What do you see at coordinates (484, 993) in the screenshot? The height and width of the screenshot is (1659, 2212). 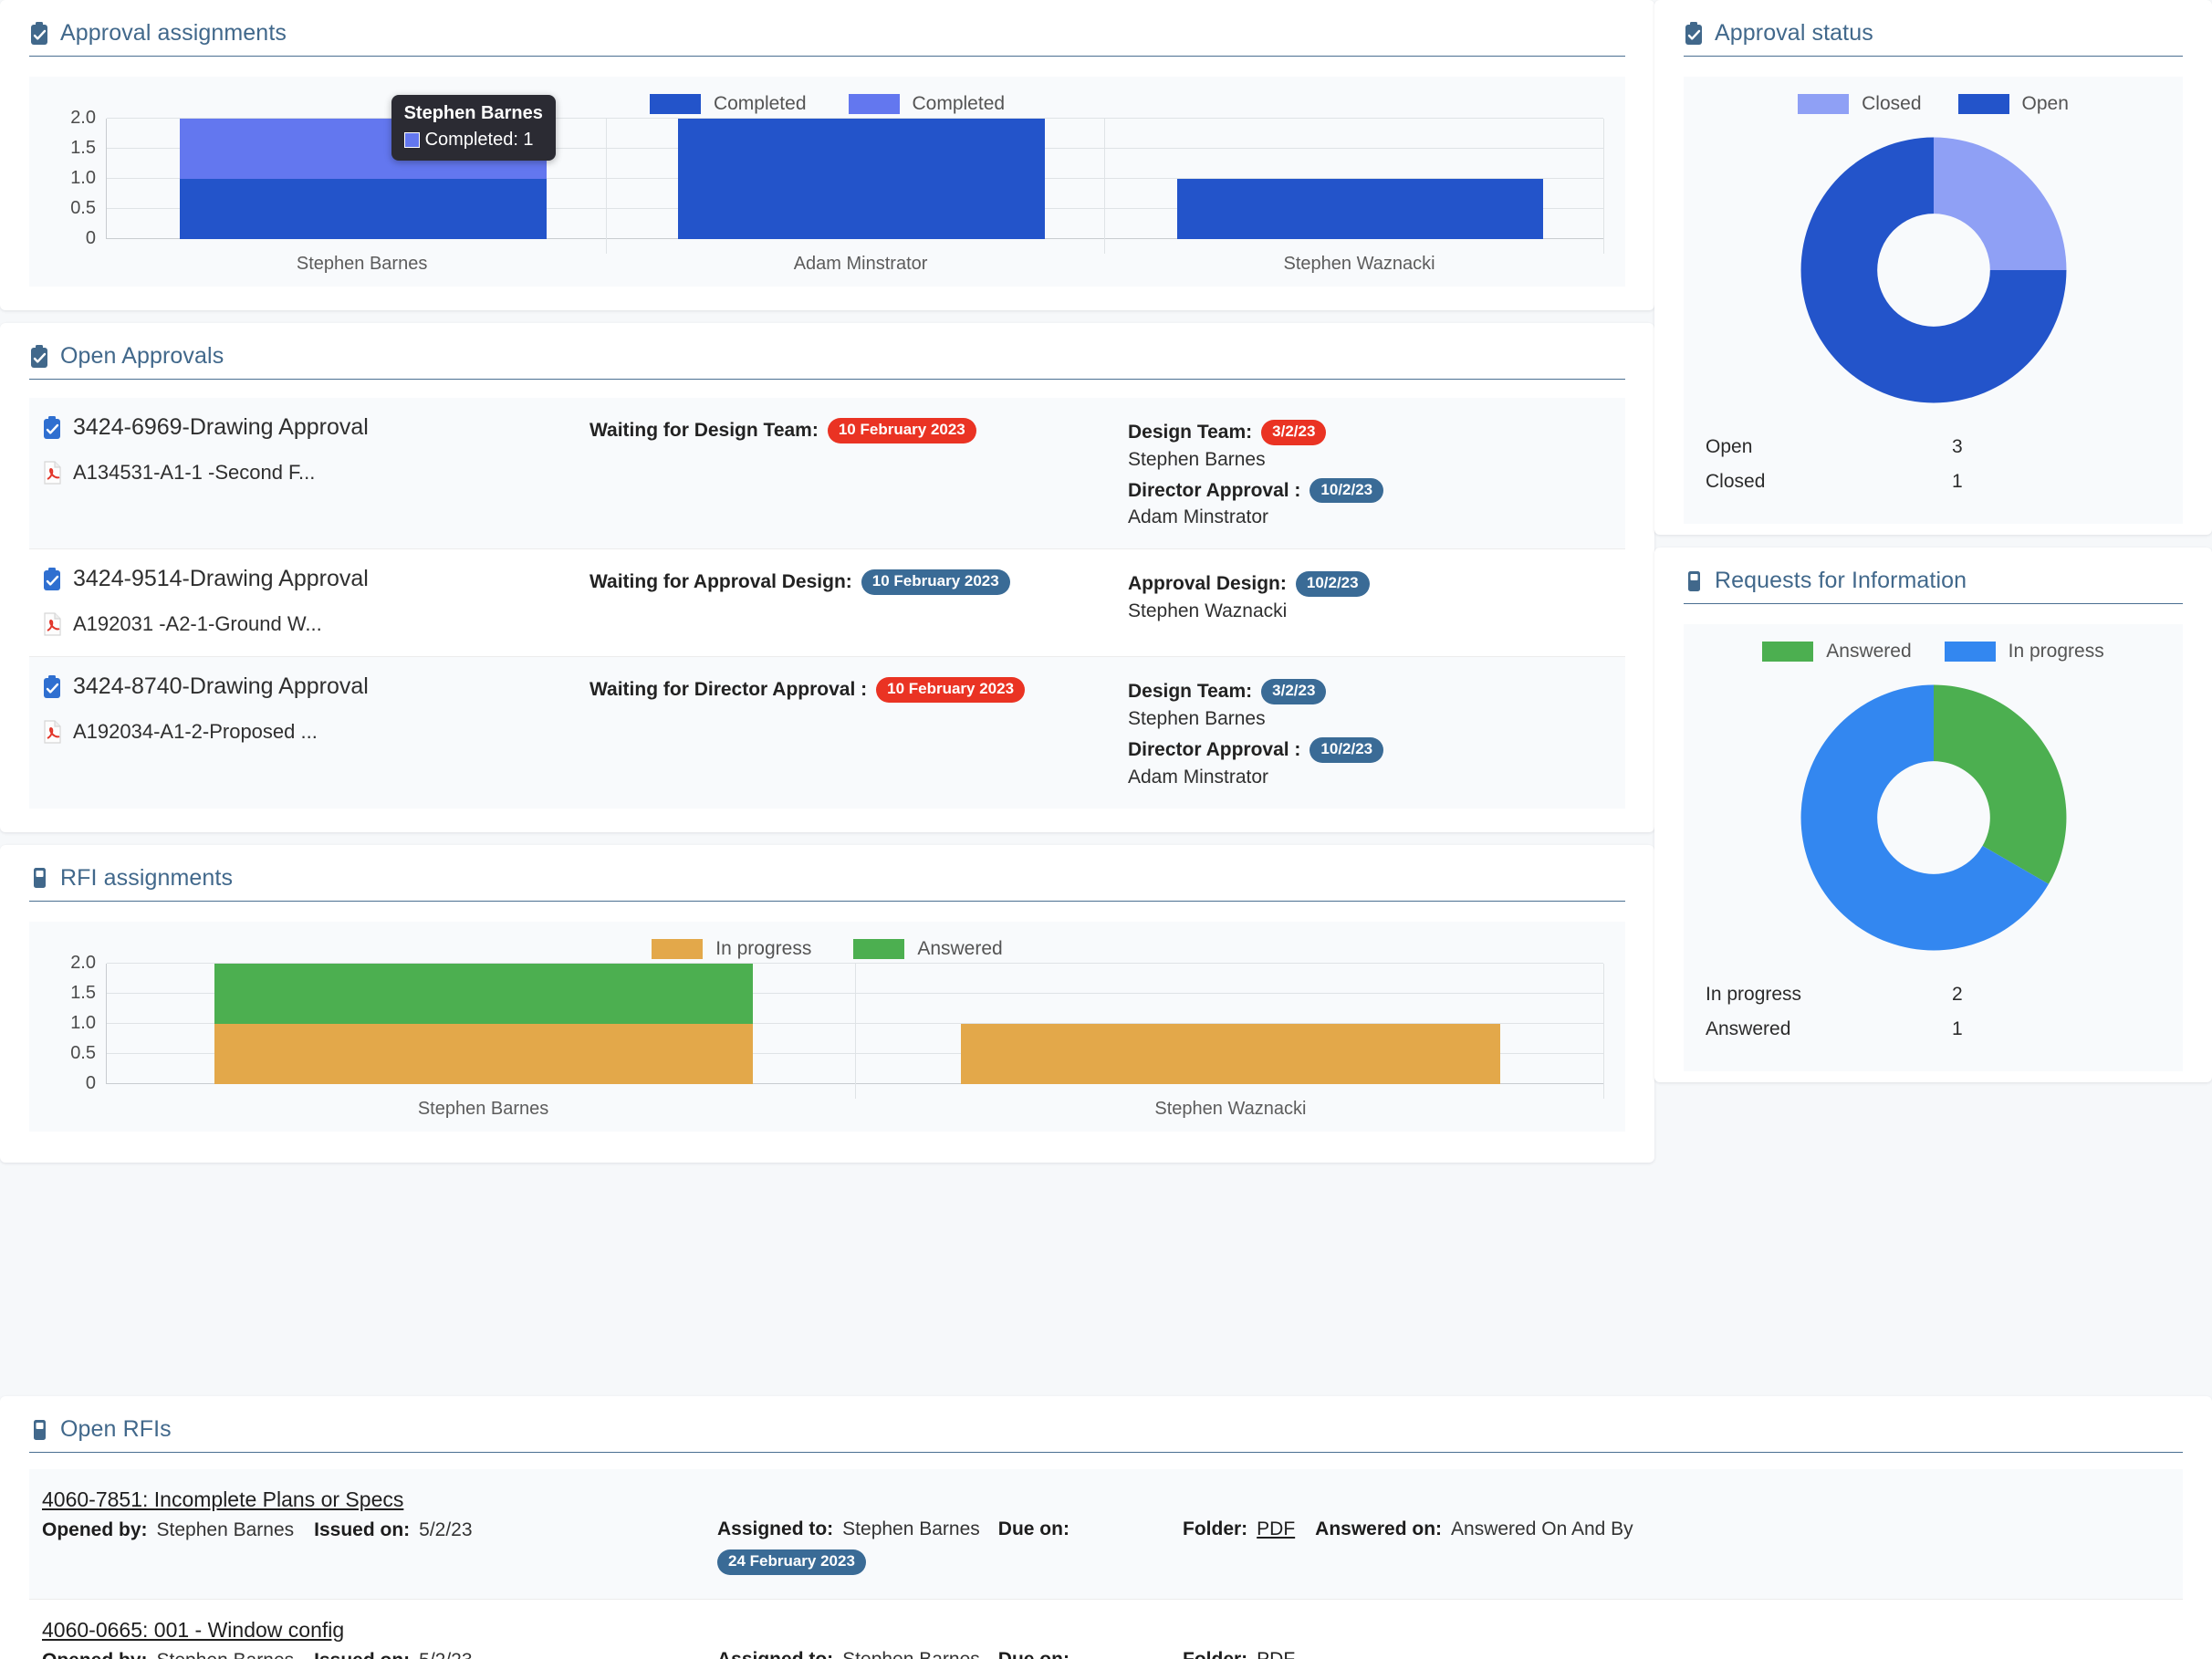 I see `bar-segment-answered` at bounding box center [484, 993].